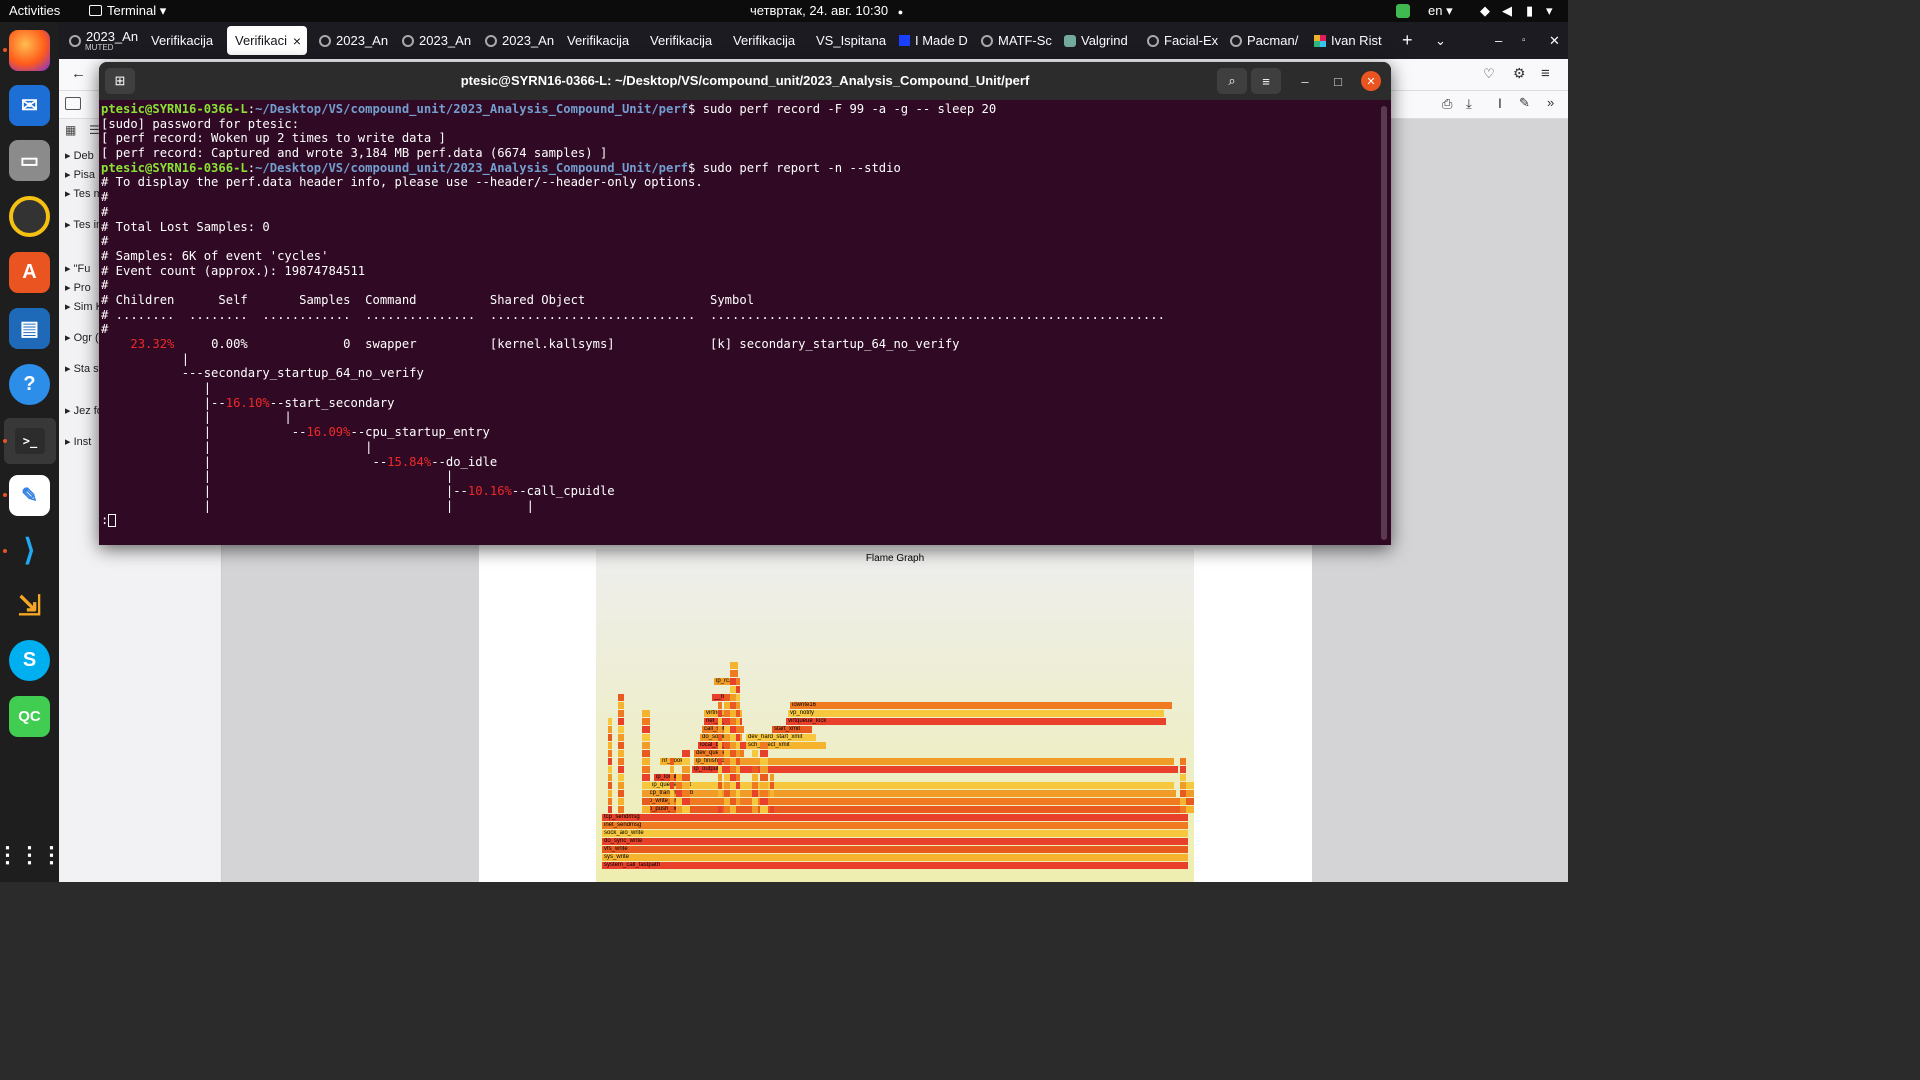 The width and height of the screenshot is (1920, 1080). Describe the element at coordinates (420, 432) in the screenshot. I see `tree-symbol: --cpu_startup_entry` at that location.